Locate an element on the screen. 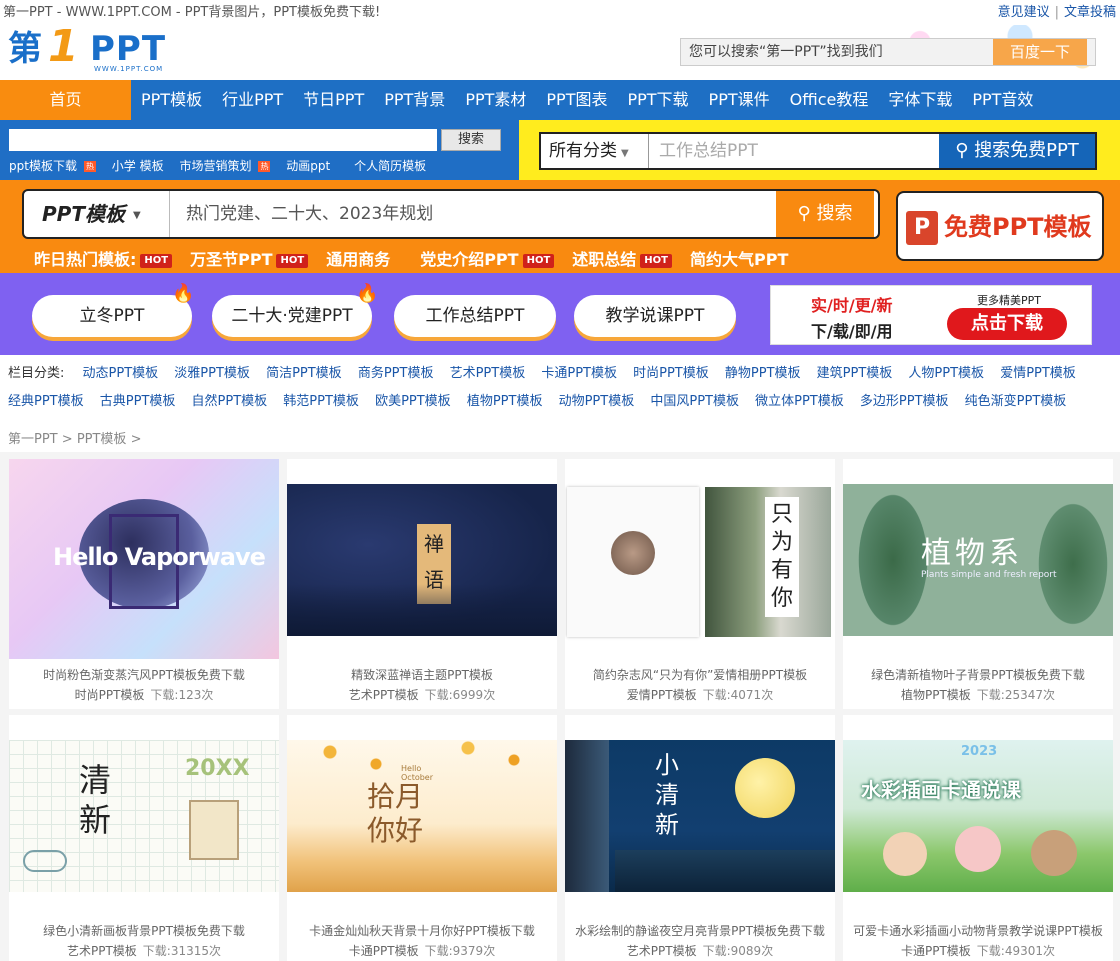  category-link: 卡通PPT模板 is located at coordinates (579, 373).